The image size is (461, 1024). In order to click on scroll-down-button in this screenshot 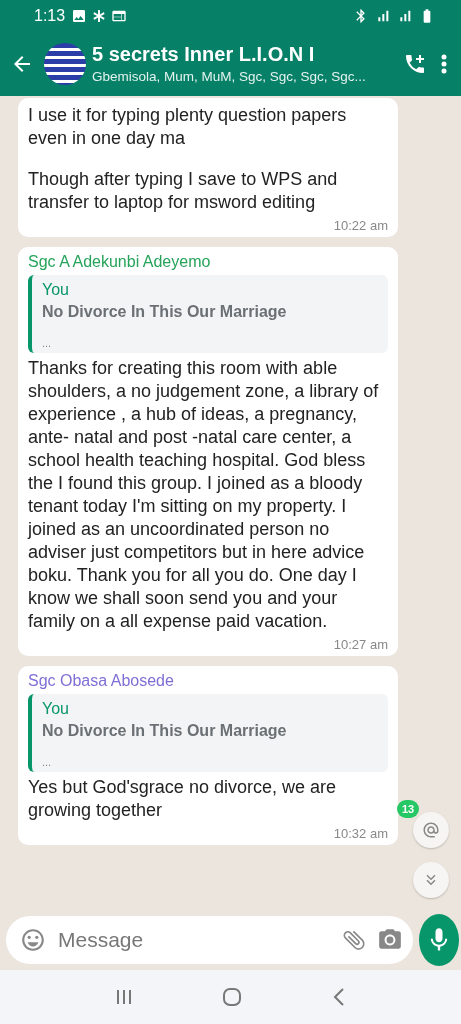, I will do `click(431, 880)`.